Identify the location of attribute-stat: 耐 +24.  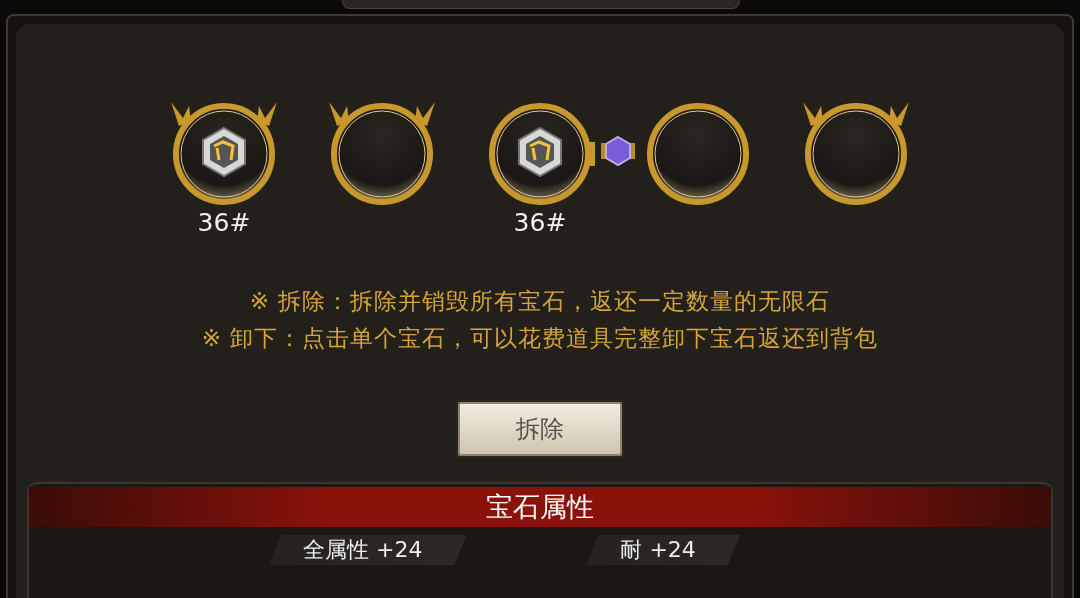
(663, 550).